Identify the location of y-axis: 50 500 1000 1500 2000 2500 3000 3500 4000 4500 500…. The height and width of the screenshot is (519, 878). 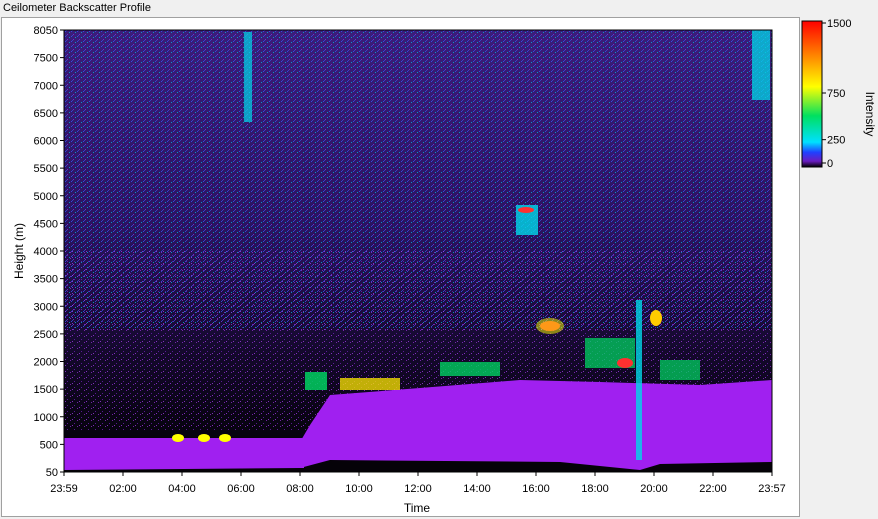
(49, 252).